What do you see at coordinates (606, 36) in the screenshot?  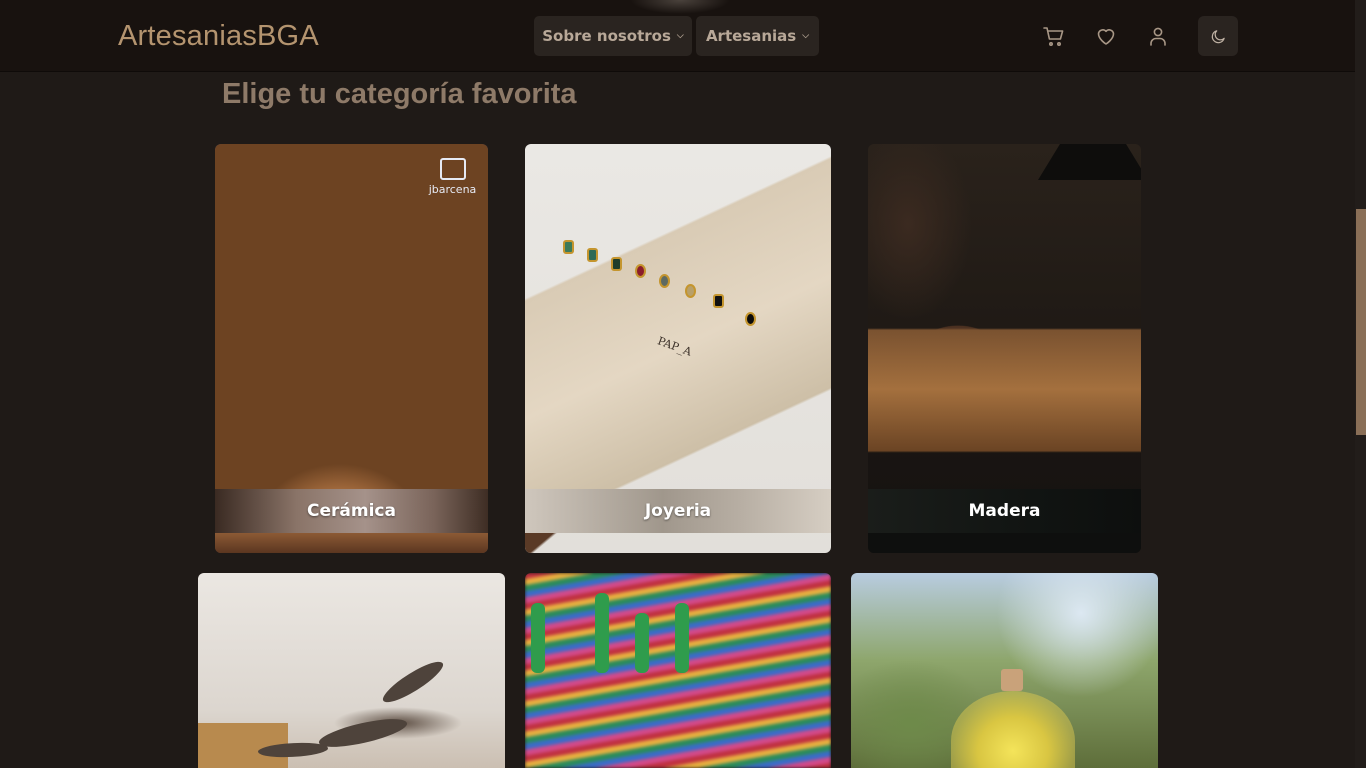 I see `nav-sobre-nosotros-label: Sobre nosotros` at bounding box center [606, 36].